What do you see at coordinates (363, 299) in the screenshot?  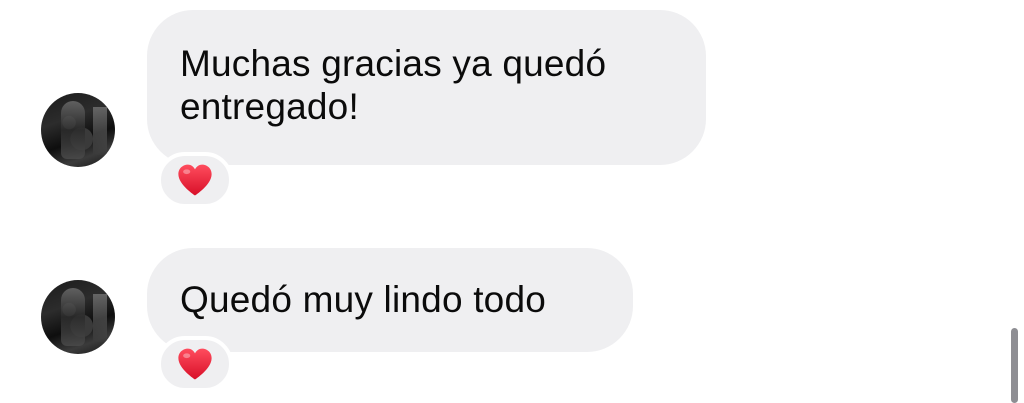 I see `message-text-line: Quedó muy lindo todo` at bounding box center [363, 299].